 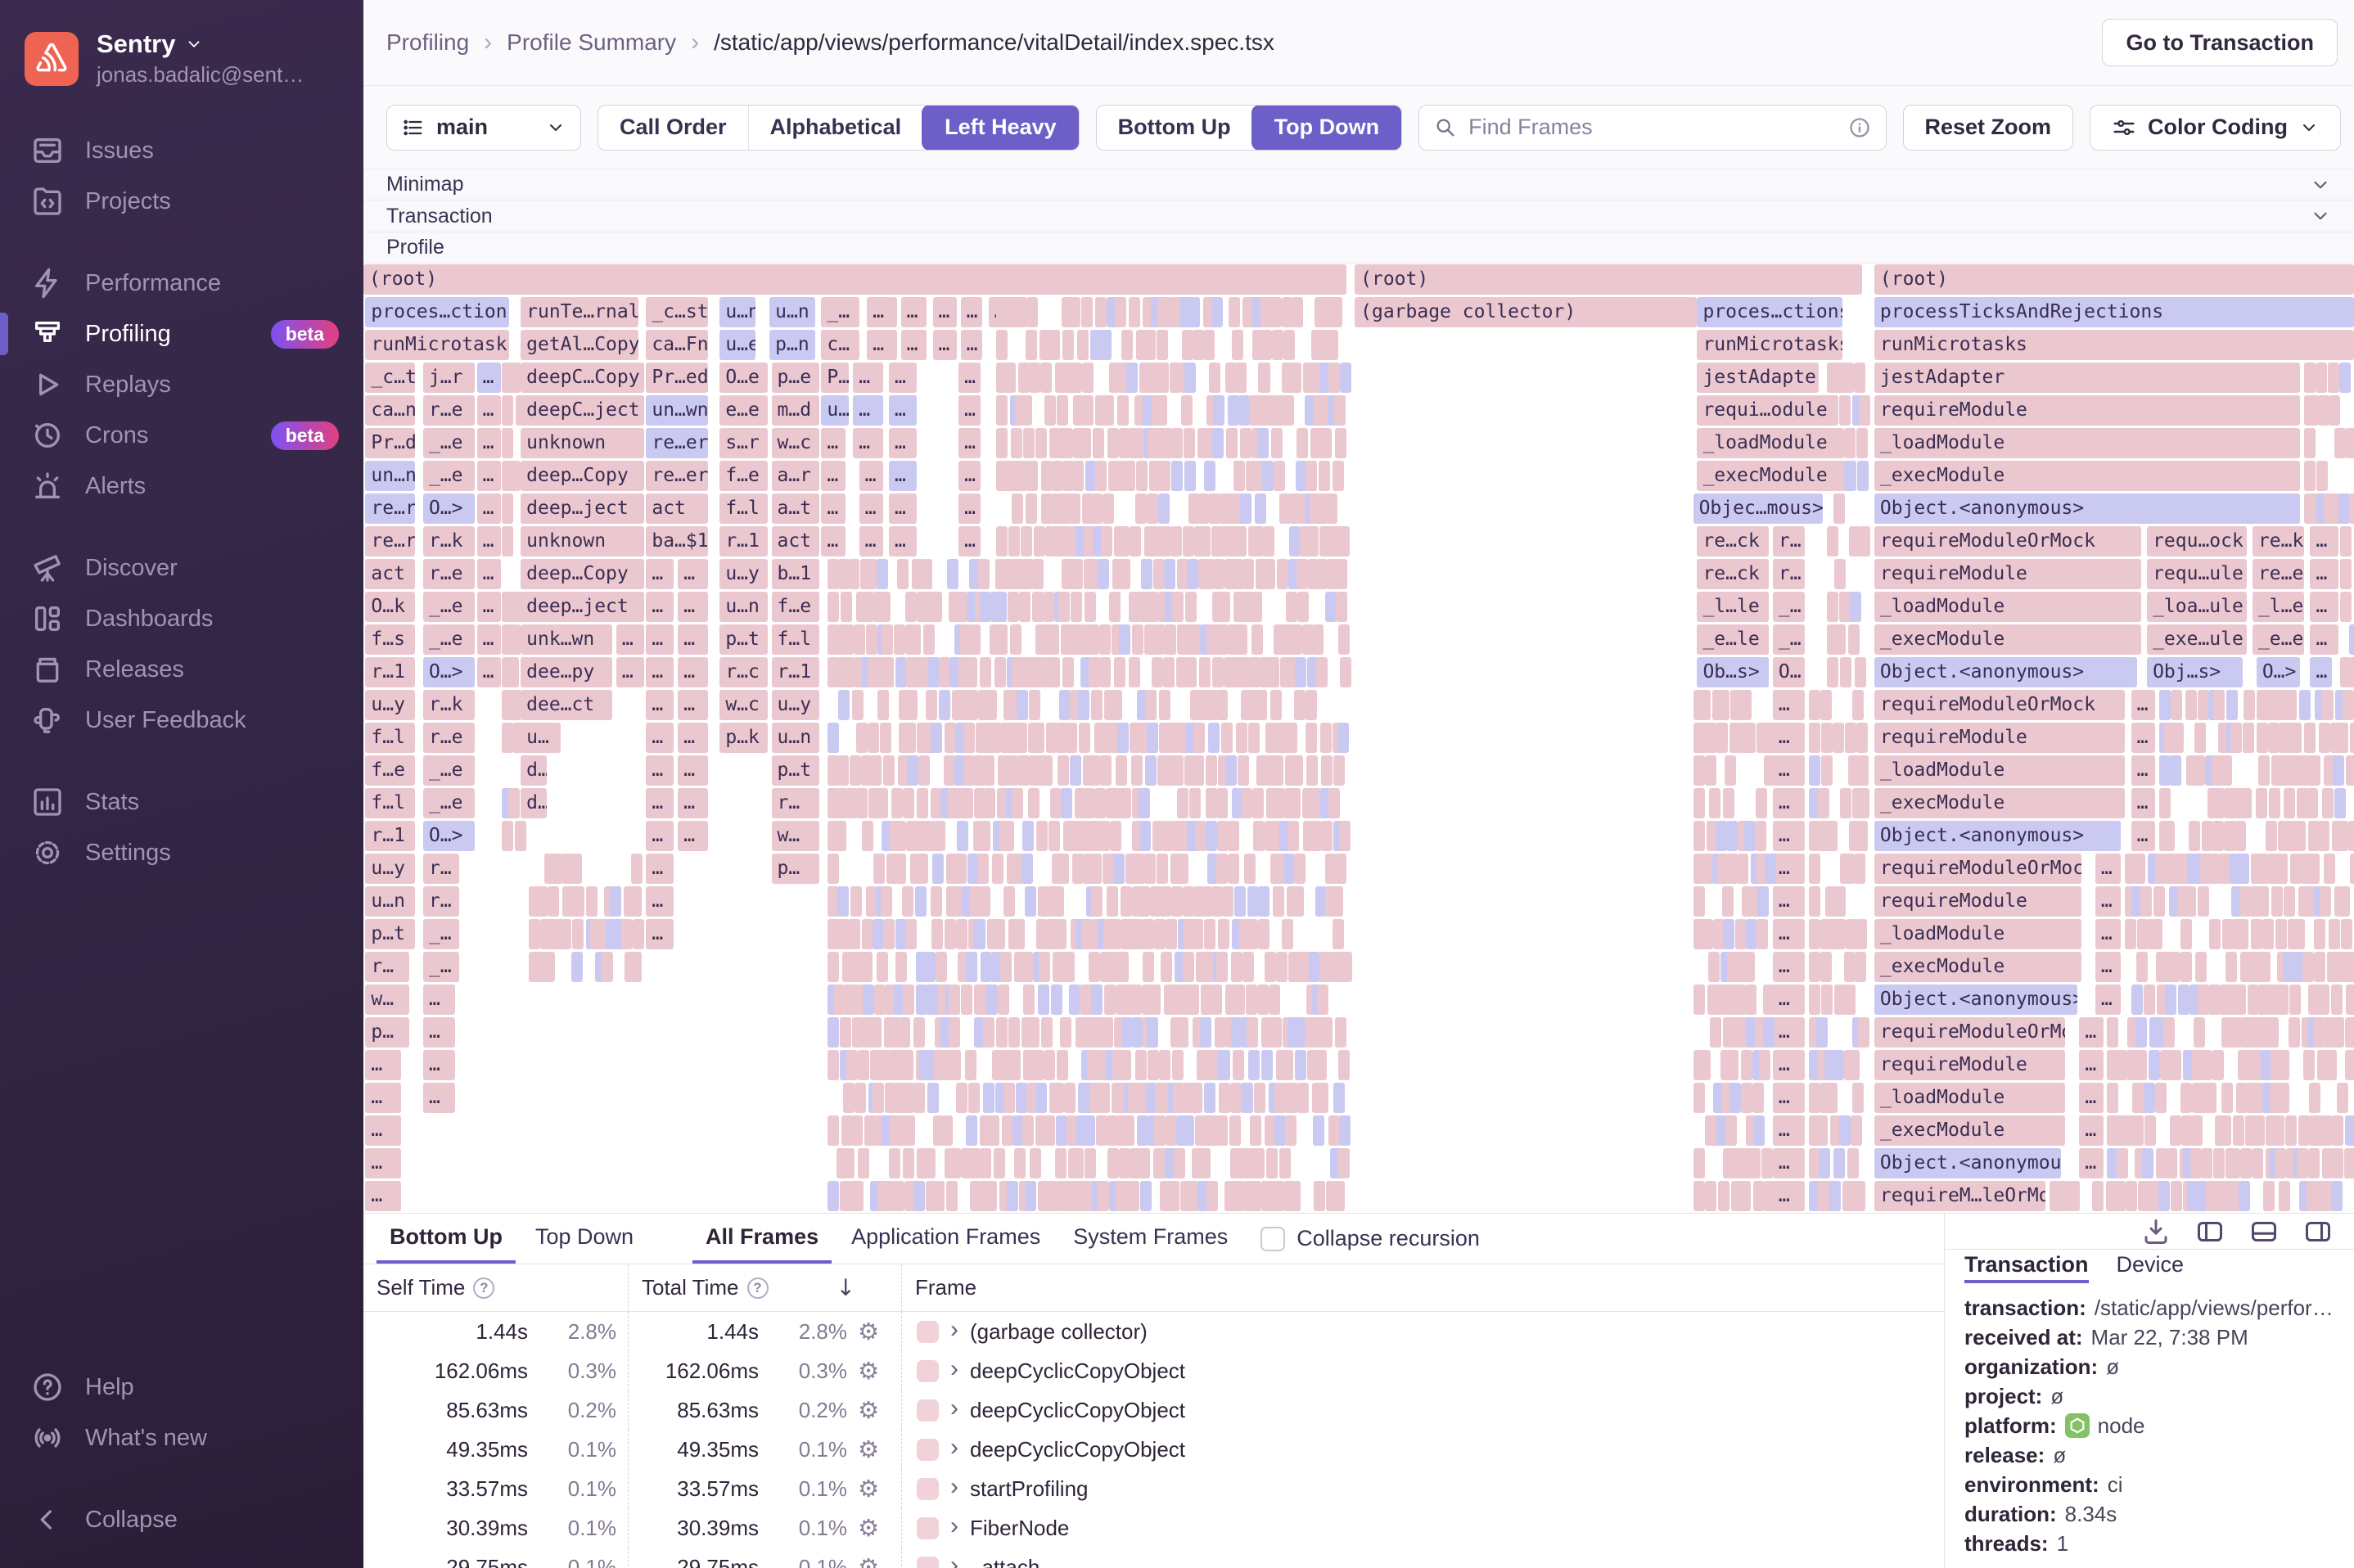 What do you see at coordinates (390, 934) in the screenshot?
I see `flame-frame: p…t` at bounding box center [390, 934].